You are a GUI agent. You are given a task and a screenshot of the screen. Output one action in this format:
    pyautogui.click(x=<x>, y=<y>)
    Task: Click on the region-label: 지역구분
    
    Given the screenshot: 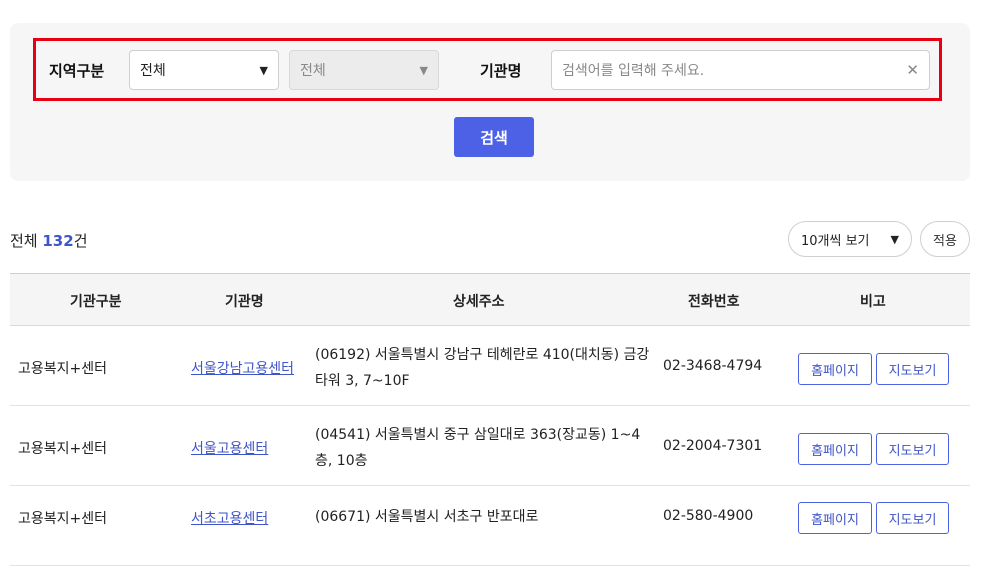 What is the action you would take?
    pyautogui.click(x=77, y=71)
    